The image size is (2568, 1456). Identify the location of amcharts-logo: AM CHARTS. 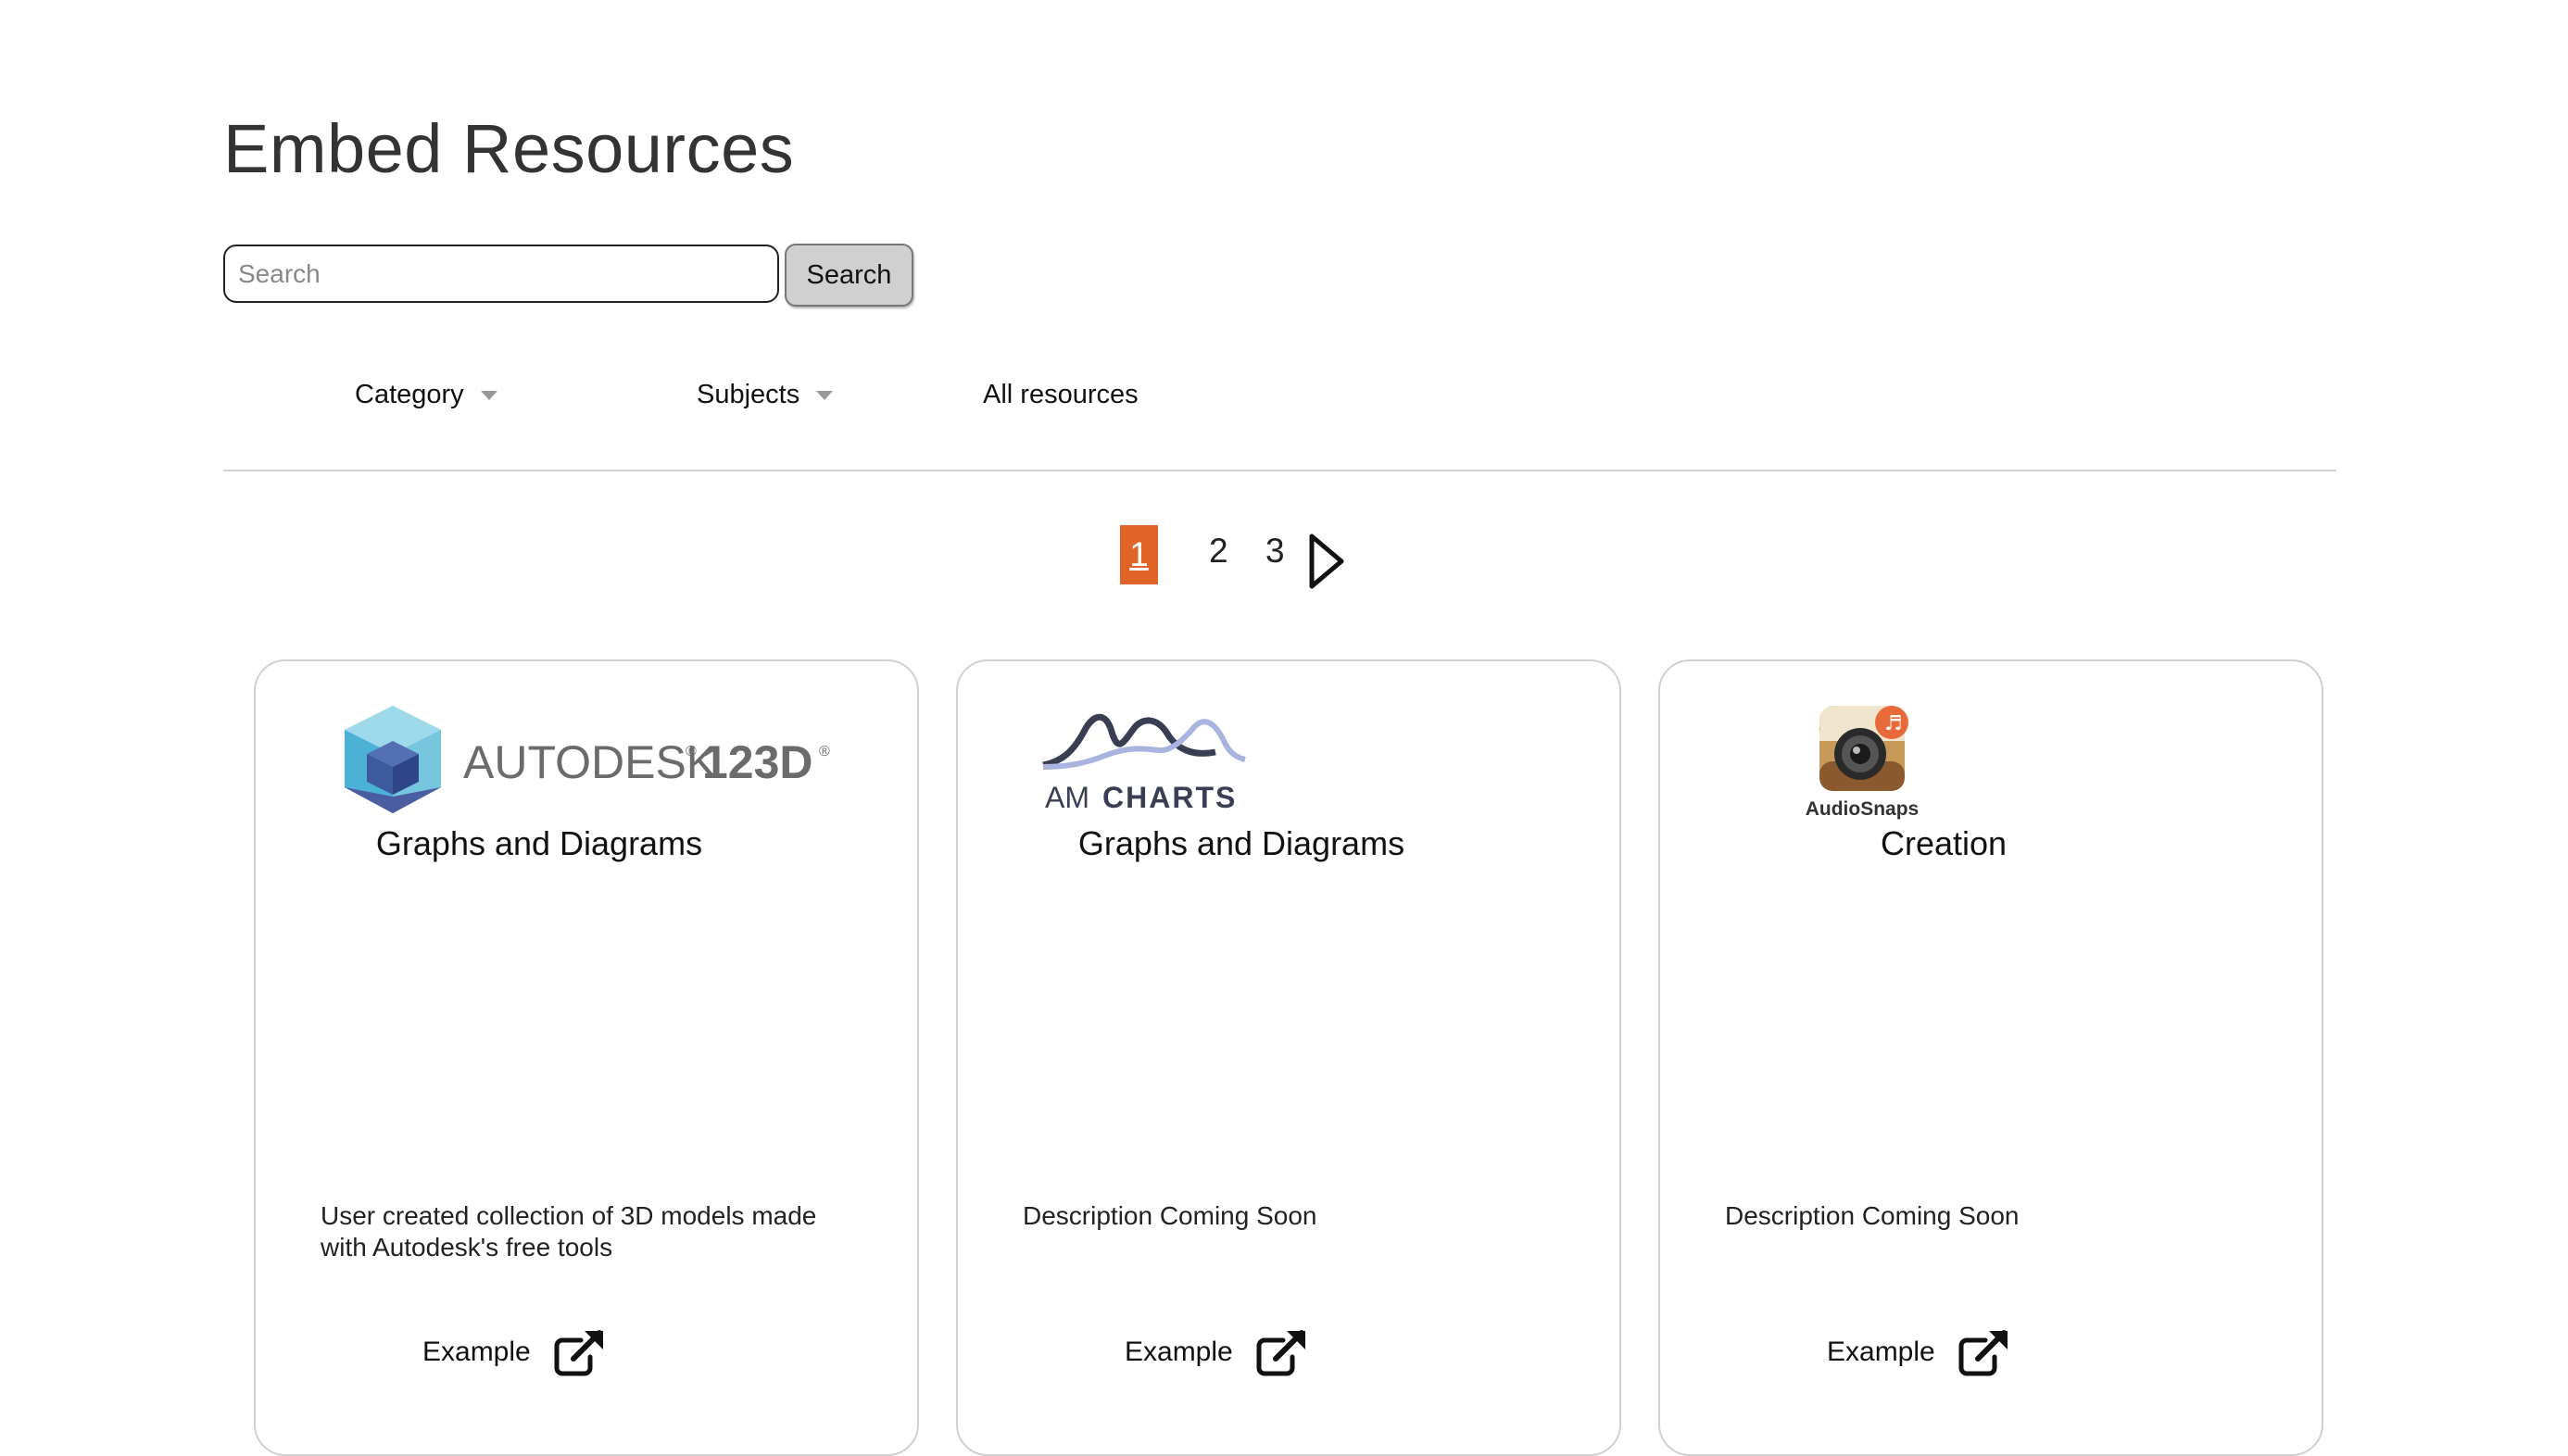
(1144, 763).